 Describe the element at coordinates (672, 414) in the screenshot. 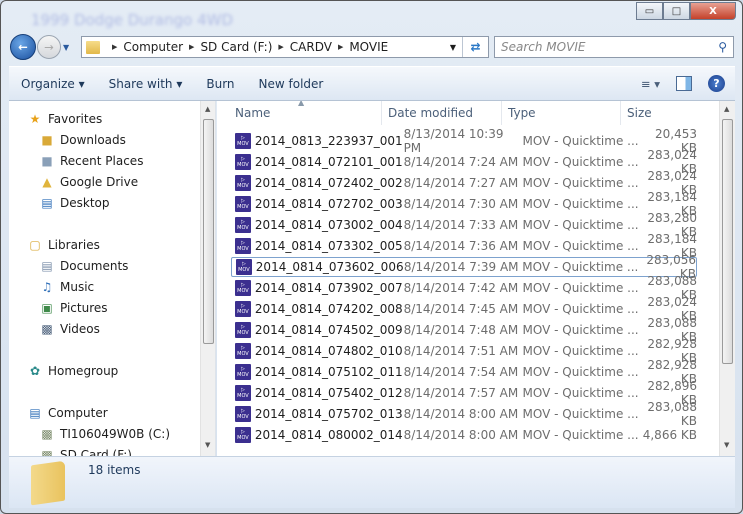

I see `file-size: 283,088 KB` at that location.